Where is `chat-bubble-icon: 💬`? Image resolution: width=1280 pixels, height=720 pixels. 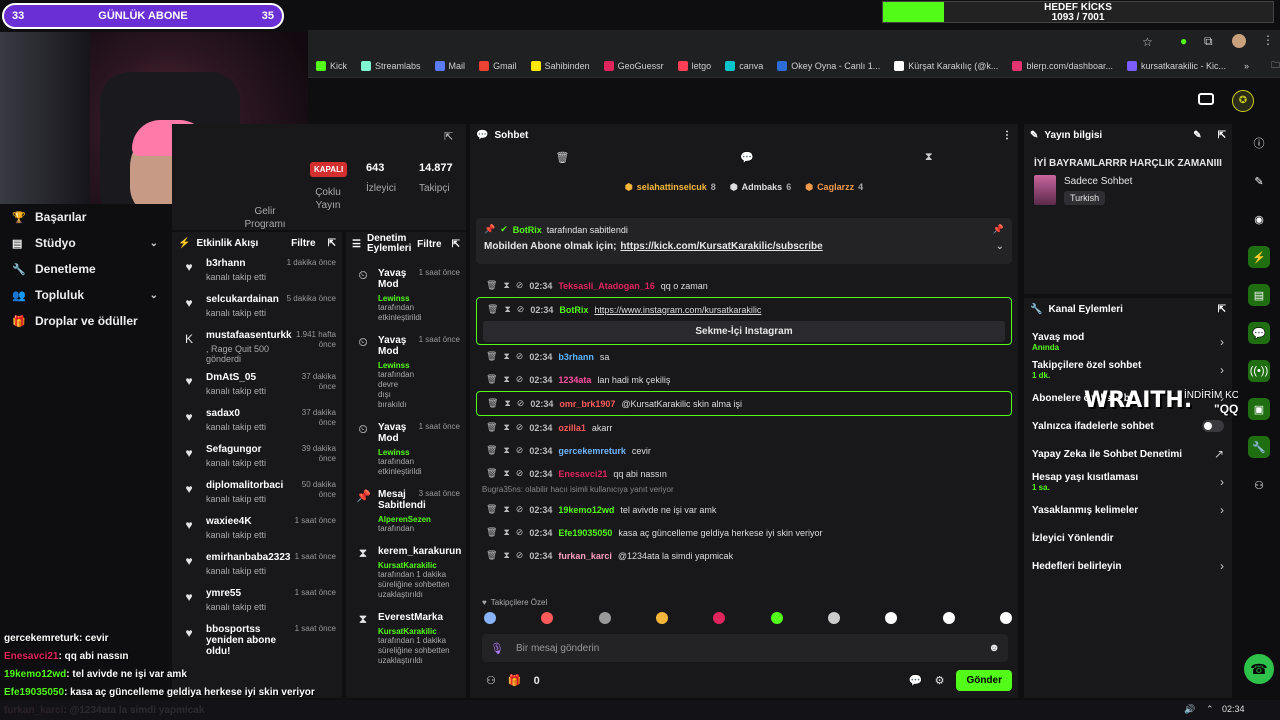
chat-bubble-icon: 💬 is located at coordinates (916, 680).